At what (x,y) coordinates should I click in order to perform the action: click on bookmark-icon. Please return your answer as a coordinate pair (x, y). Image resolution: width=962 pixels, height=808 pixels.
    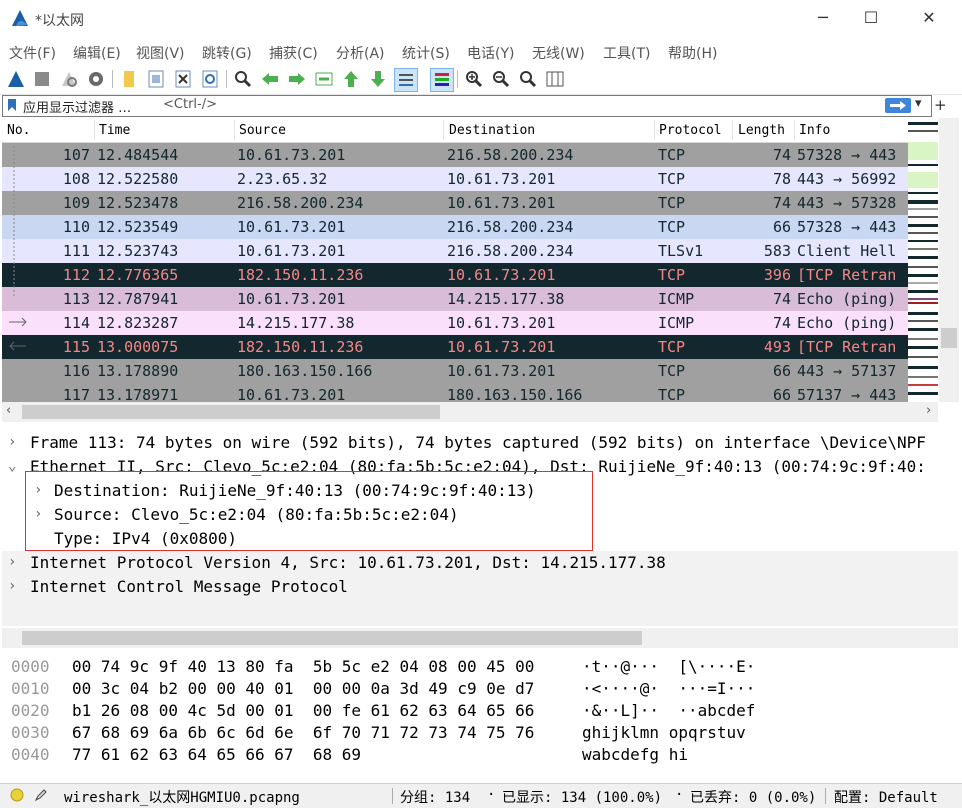
    Looking at the image, I should click on (12, 105).